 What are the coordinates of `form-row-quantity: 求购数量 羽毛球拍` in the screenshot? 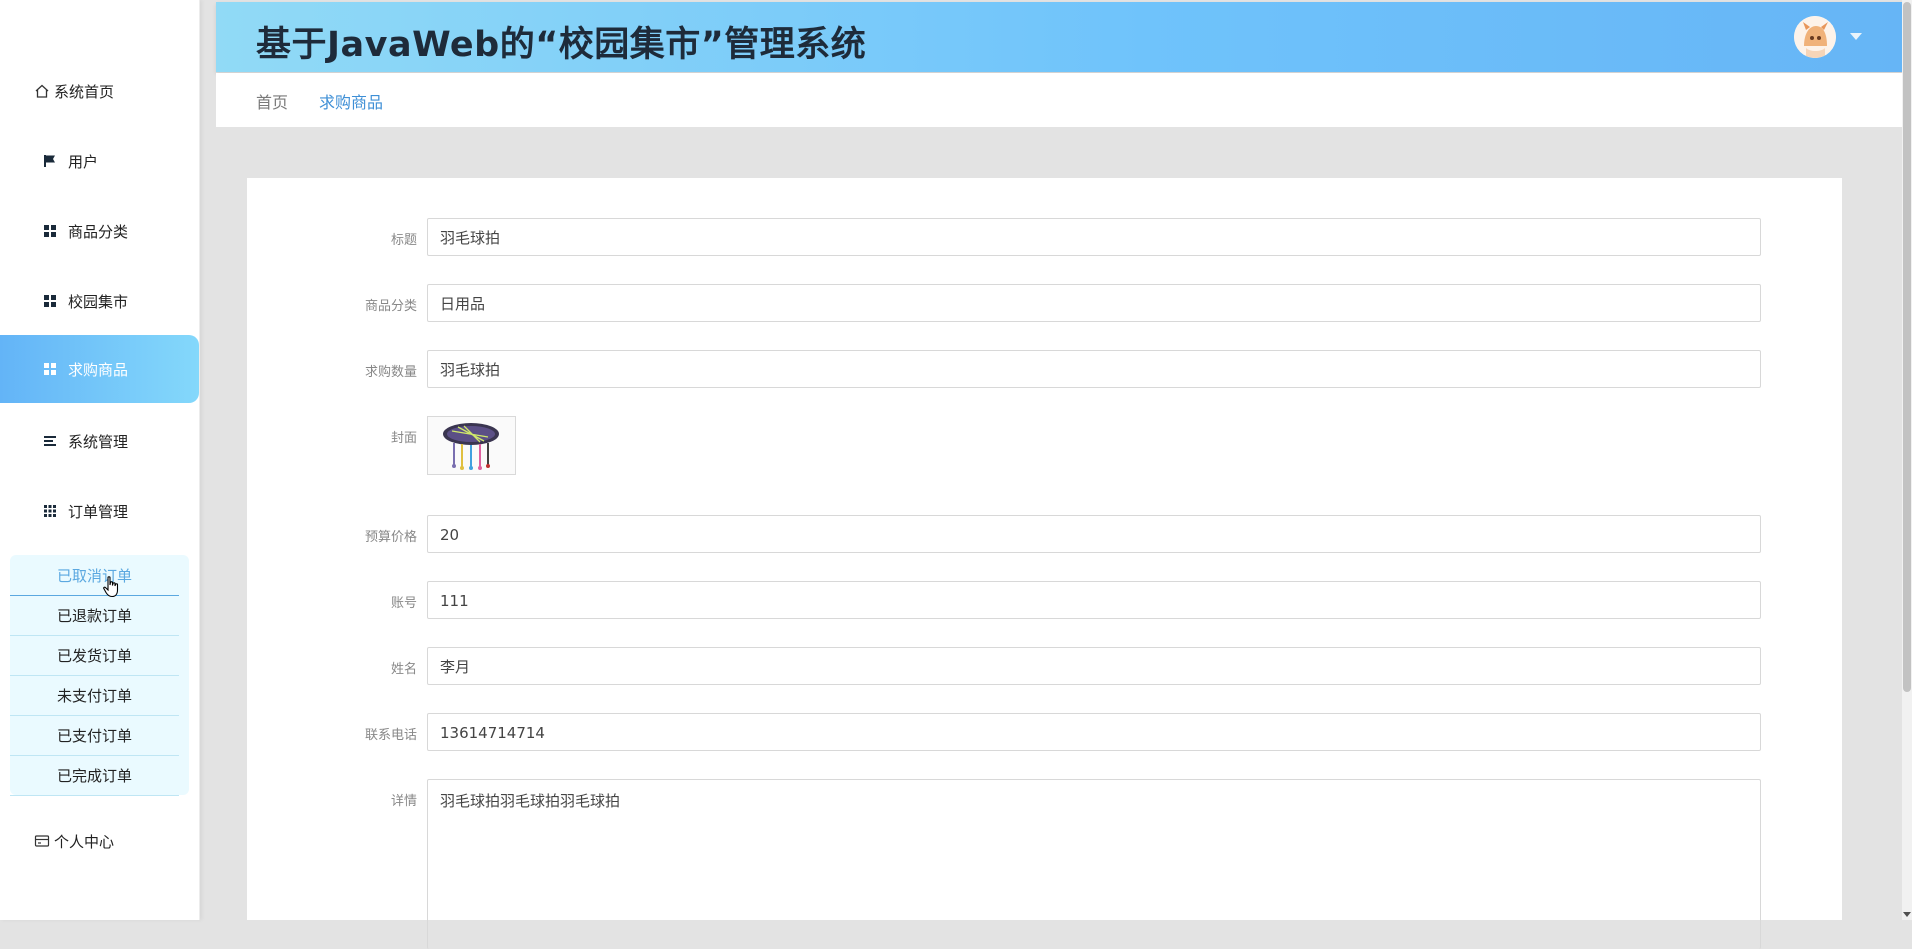 It's located at (1044, 370).